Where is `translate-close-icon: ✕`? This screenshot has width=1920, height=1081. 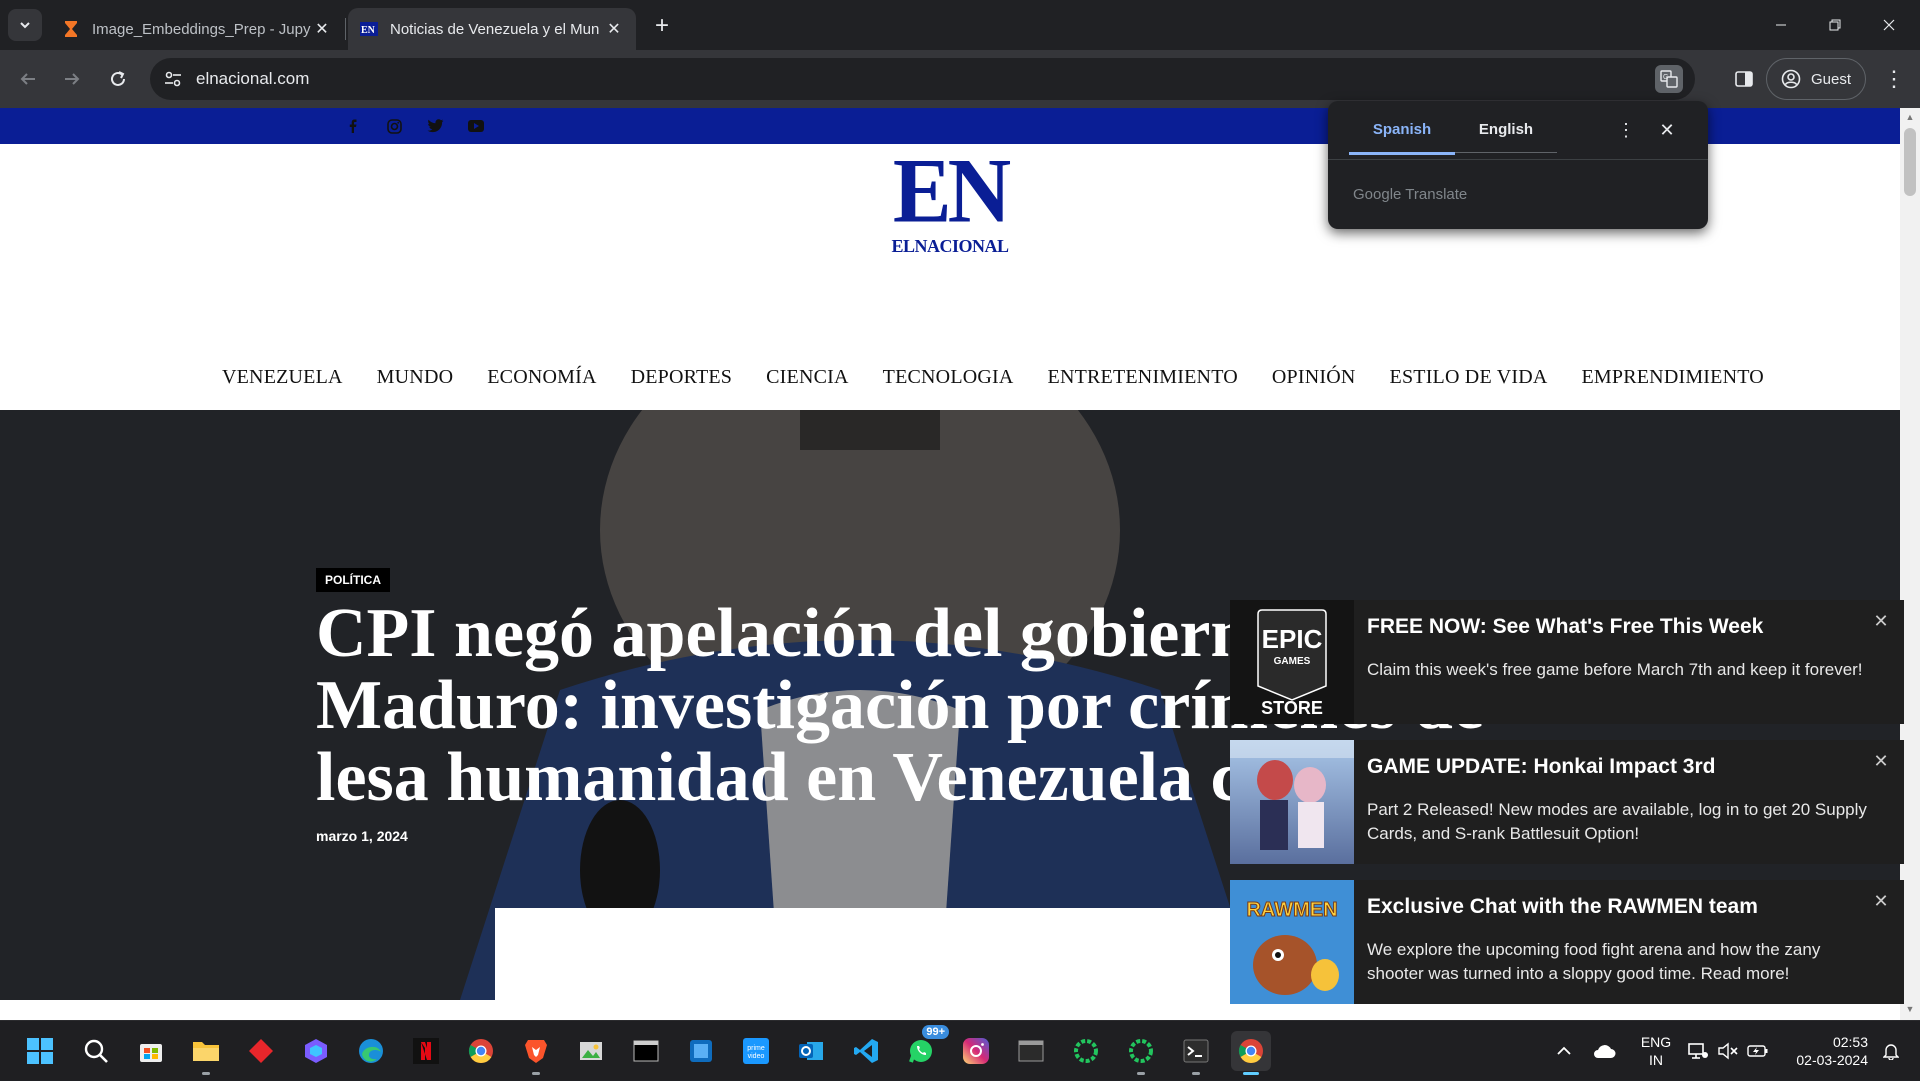
translate-close-icon: ✕ is located at coordinates (1667, 130).